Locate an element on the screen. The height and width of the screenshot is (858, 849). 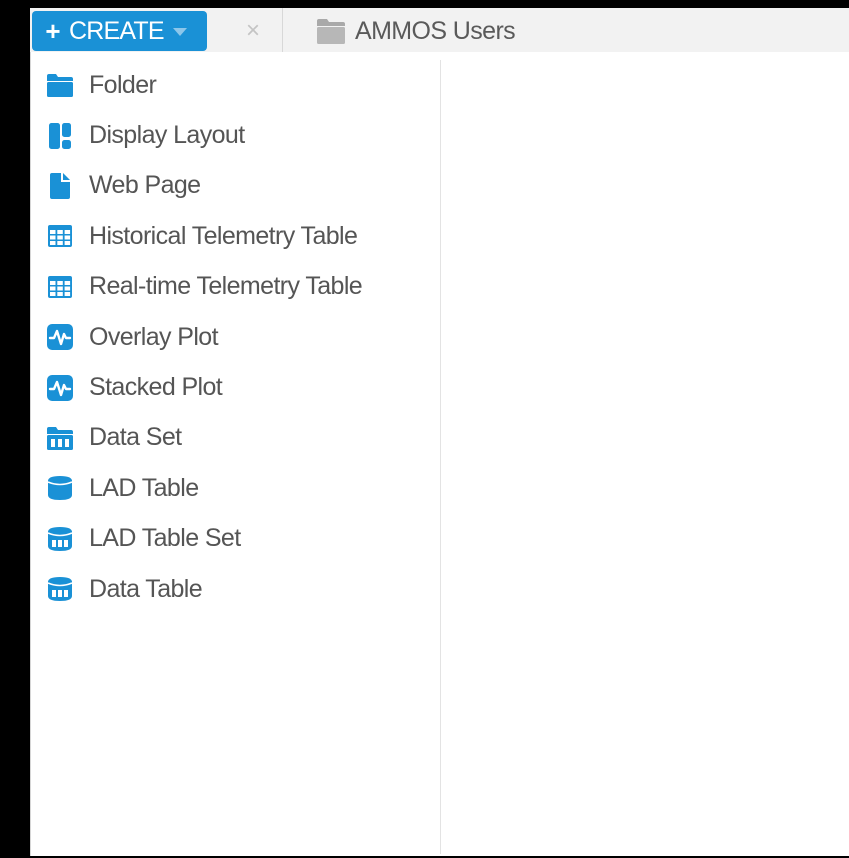
menu-item-stacked-plot: Stacked Plot is located at coordinates (235, 387).